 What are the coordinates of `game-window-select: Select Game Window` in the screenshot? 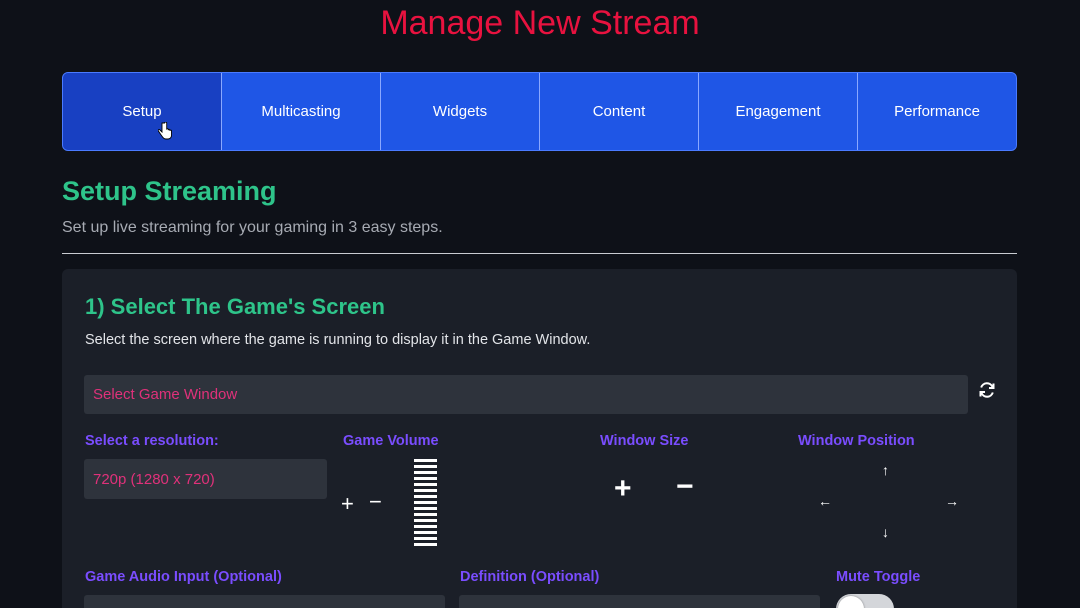 It's located at (526, 394).